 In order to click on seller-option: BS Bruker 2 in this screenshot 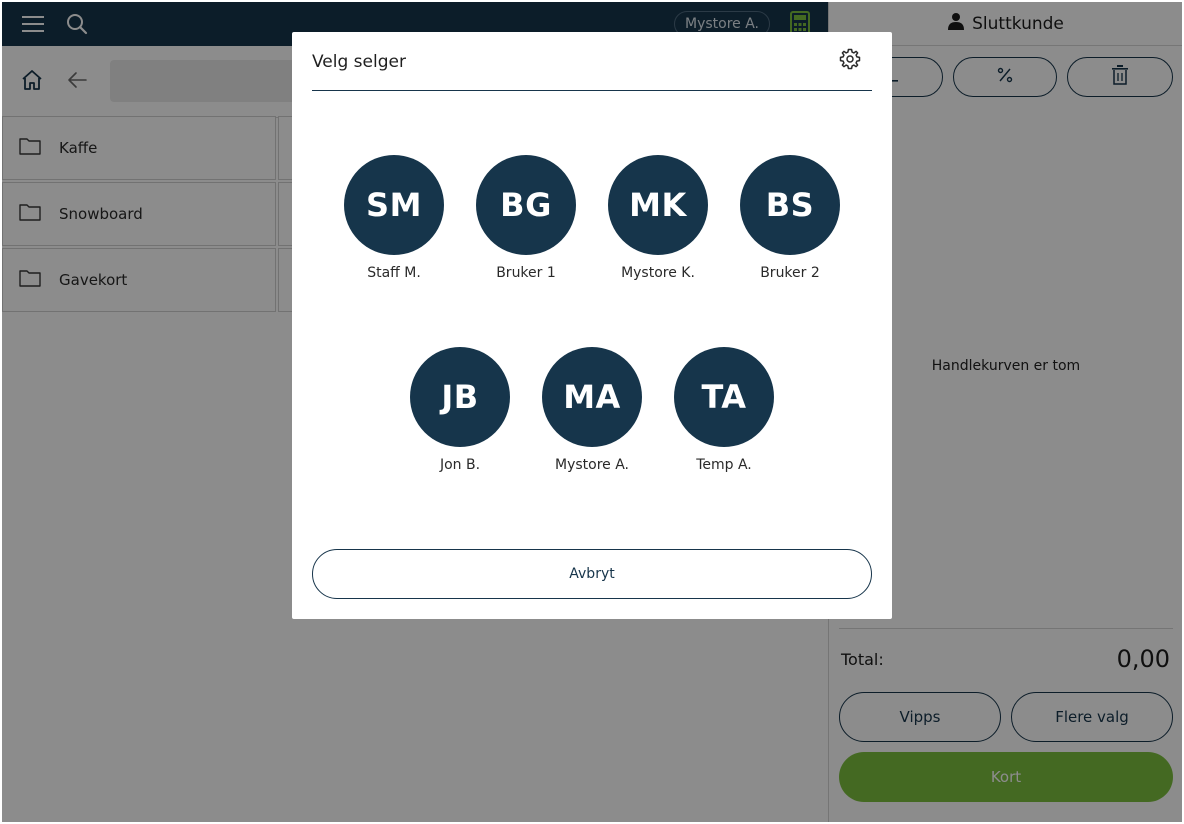, I will do `click(790, 218)`.